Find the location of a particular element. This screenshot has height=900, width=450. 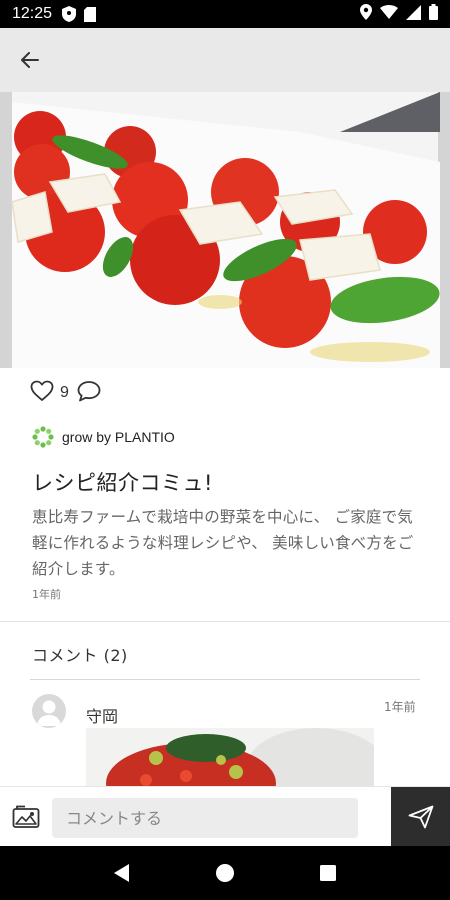

comment-composer is located at coordinates (225, 816).